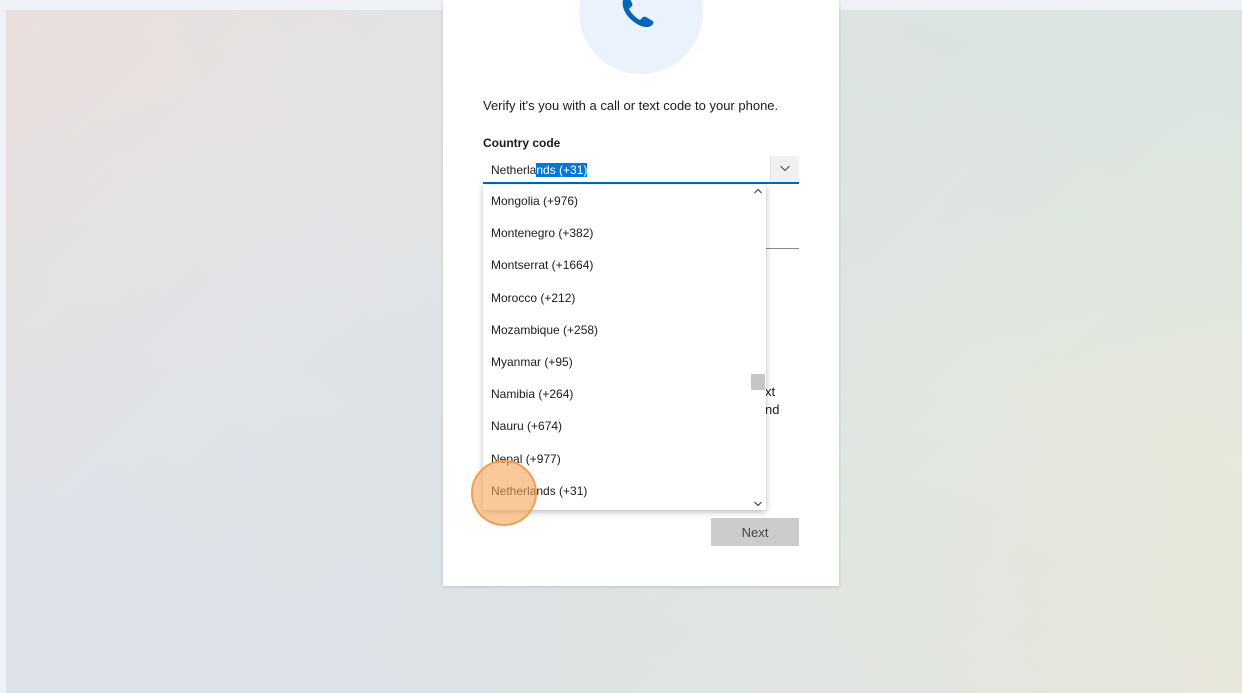 This screenshot has height=693, width=1242. I want to click on selected-highlight: nds (+31), so click(562, 170).